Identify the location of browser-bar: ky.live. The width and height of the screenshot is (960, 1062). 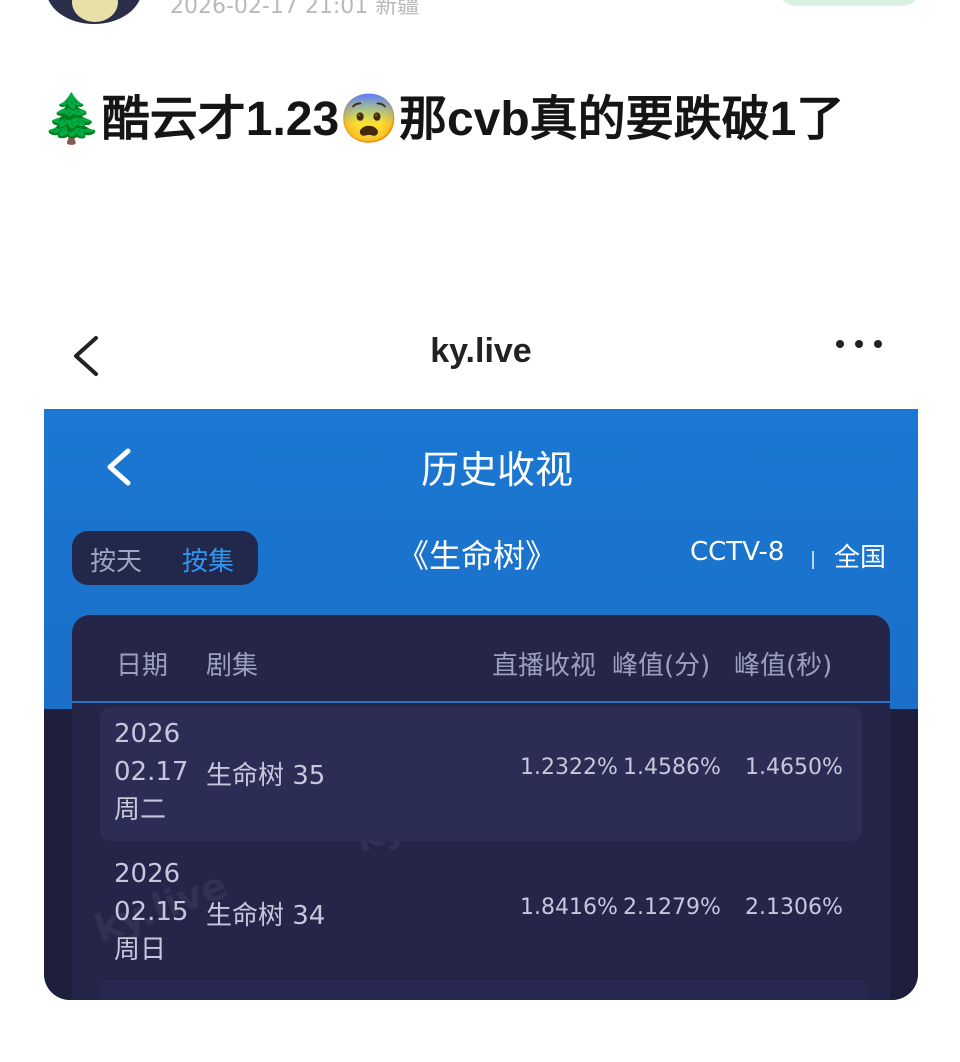
(481, 350).